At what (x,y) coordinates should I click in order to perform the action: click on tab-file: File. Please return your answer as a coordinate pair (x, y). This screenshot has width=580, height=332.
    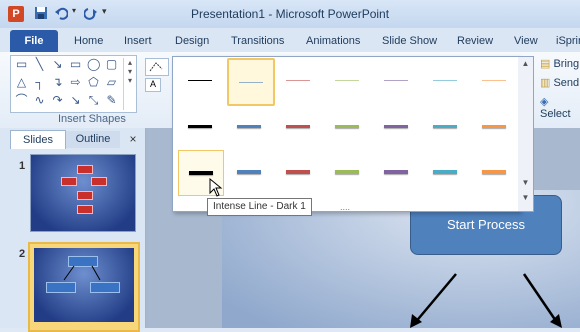
    Looking at the image, I should click on (34, 41).